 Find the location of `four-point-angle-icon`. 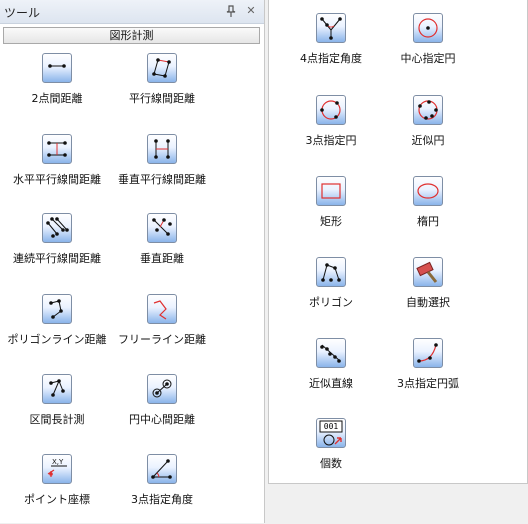

four-point-angle-icon is located at coordinates (331, 28).